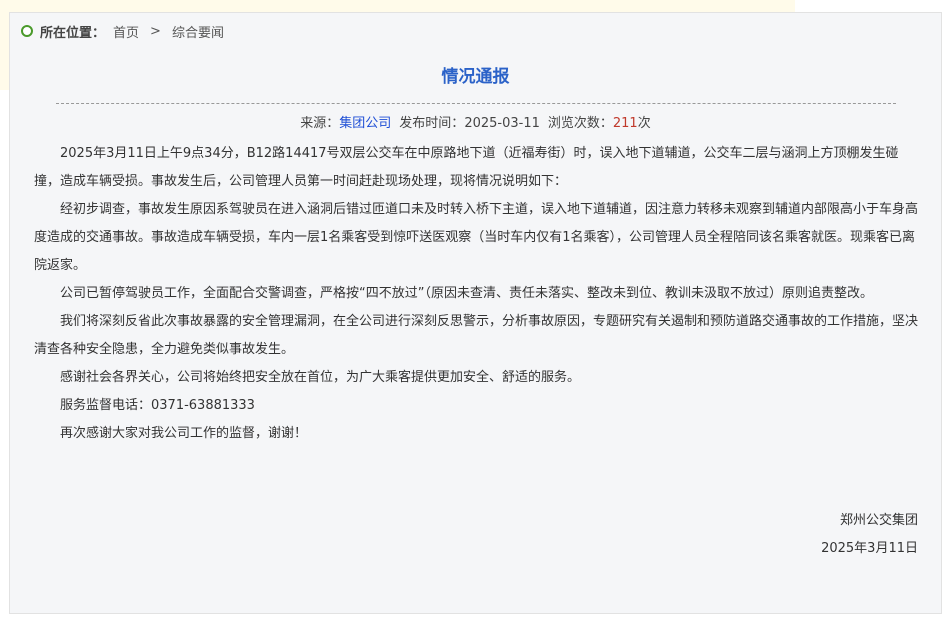 The width and height of the screenshot is (948, 621). What do you see at coordinates (625, 123) in the screenshot?
I see `view-count: 211` at bounding box center [625, 123].